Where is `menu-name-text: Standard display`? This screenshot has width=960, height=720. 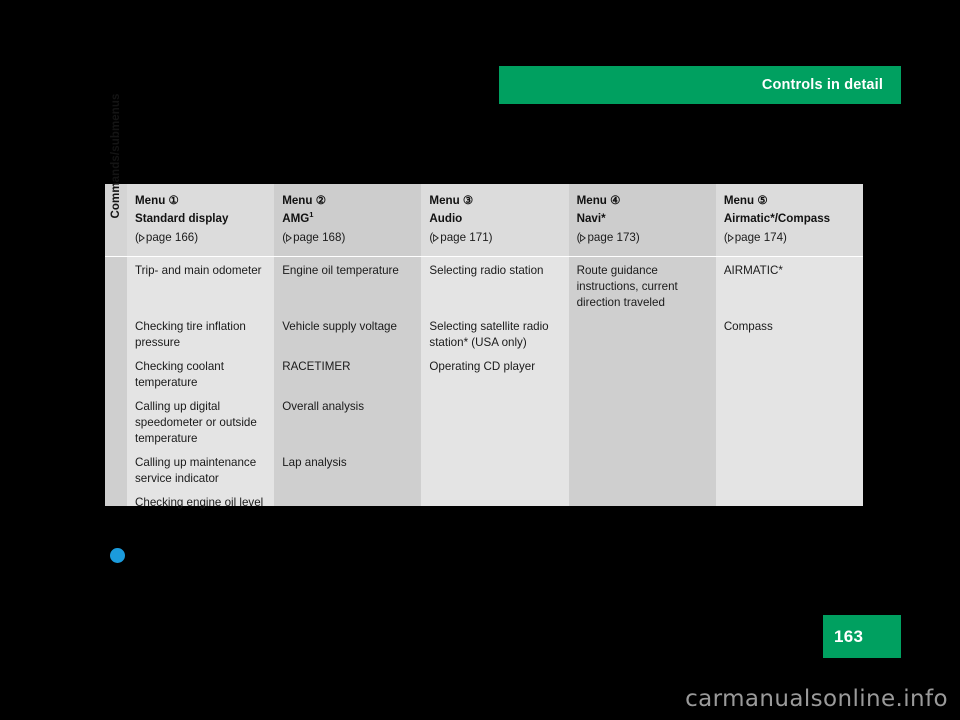 menu-name-text: Standard display is located at coordinates (182, 219).